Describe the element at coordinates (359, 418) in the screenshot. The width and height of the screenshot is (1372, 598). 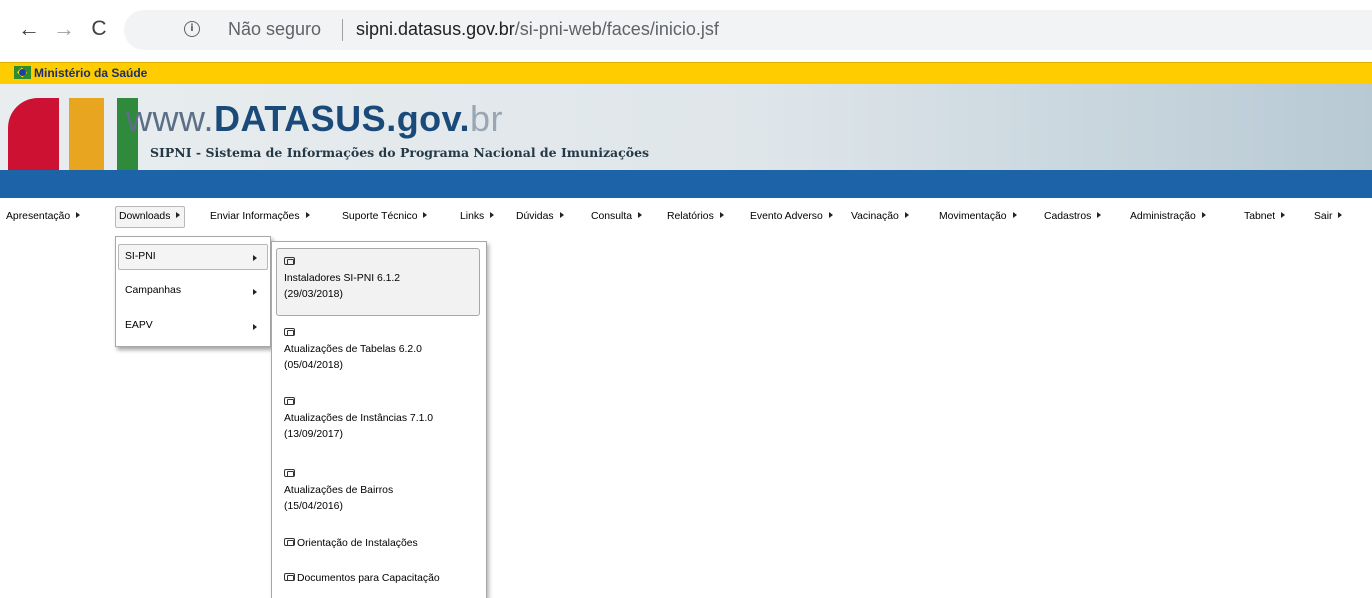
I see `submenu-item-title: Atualizações de Instâncias 7.1.0` at that location.